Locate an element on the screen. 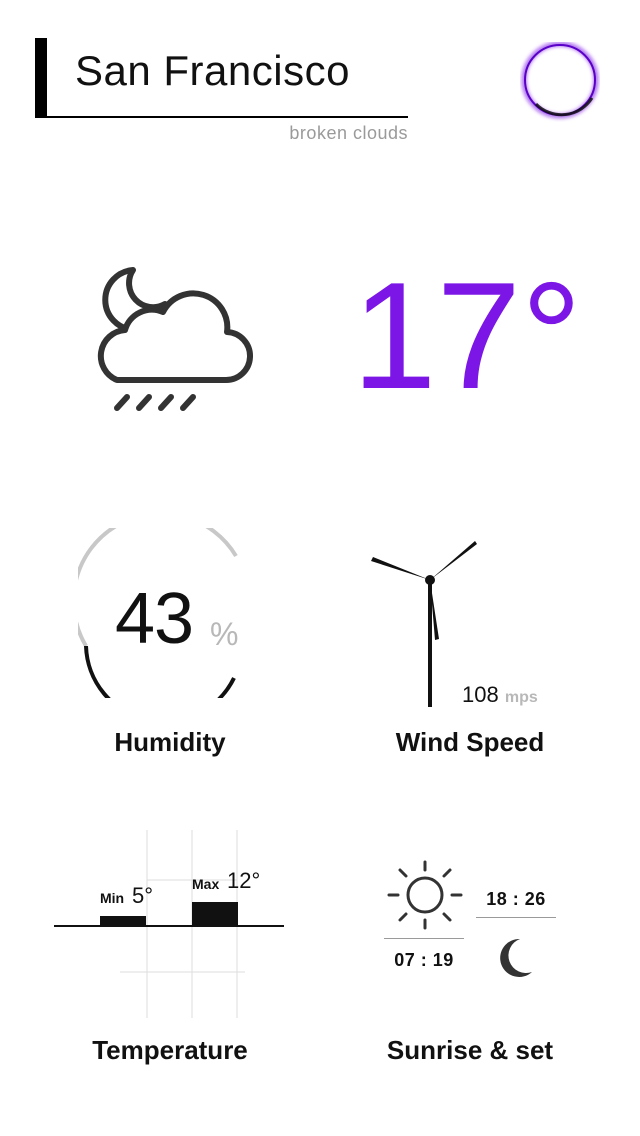 The image size is (640, 1136). min-temp-label: Min is located at coordinates (112, 898).